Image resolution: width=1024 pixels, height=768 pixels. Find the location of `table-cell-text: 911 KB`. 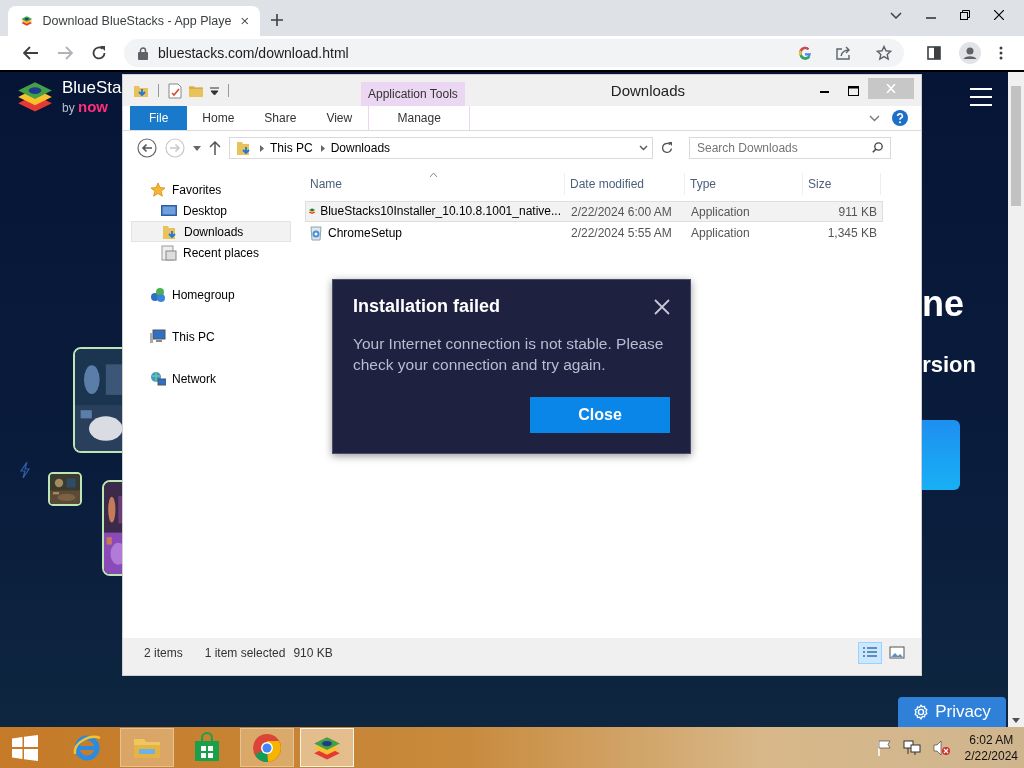

table-cell-text: 911 KB is located at coordinates (857, 211).